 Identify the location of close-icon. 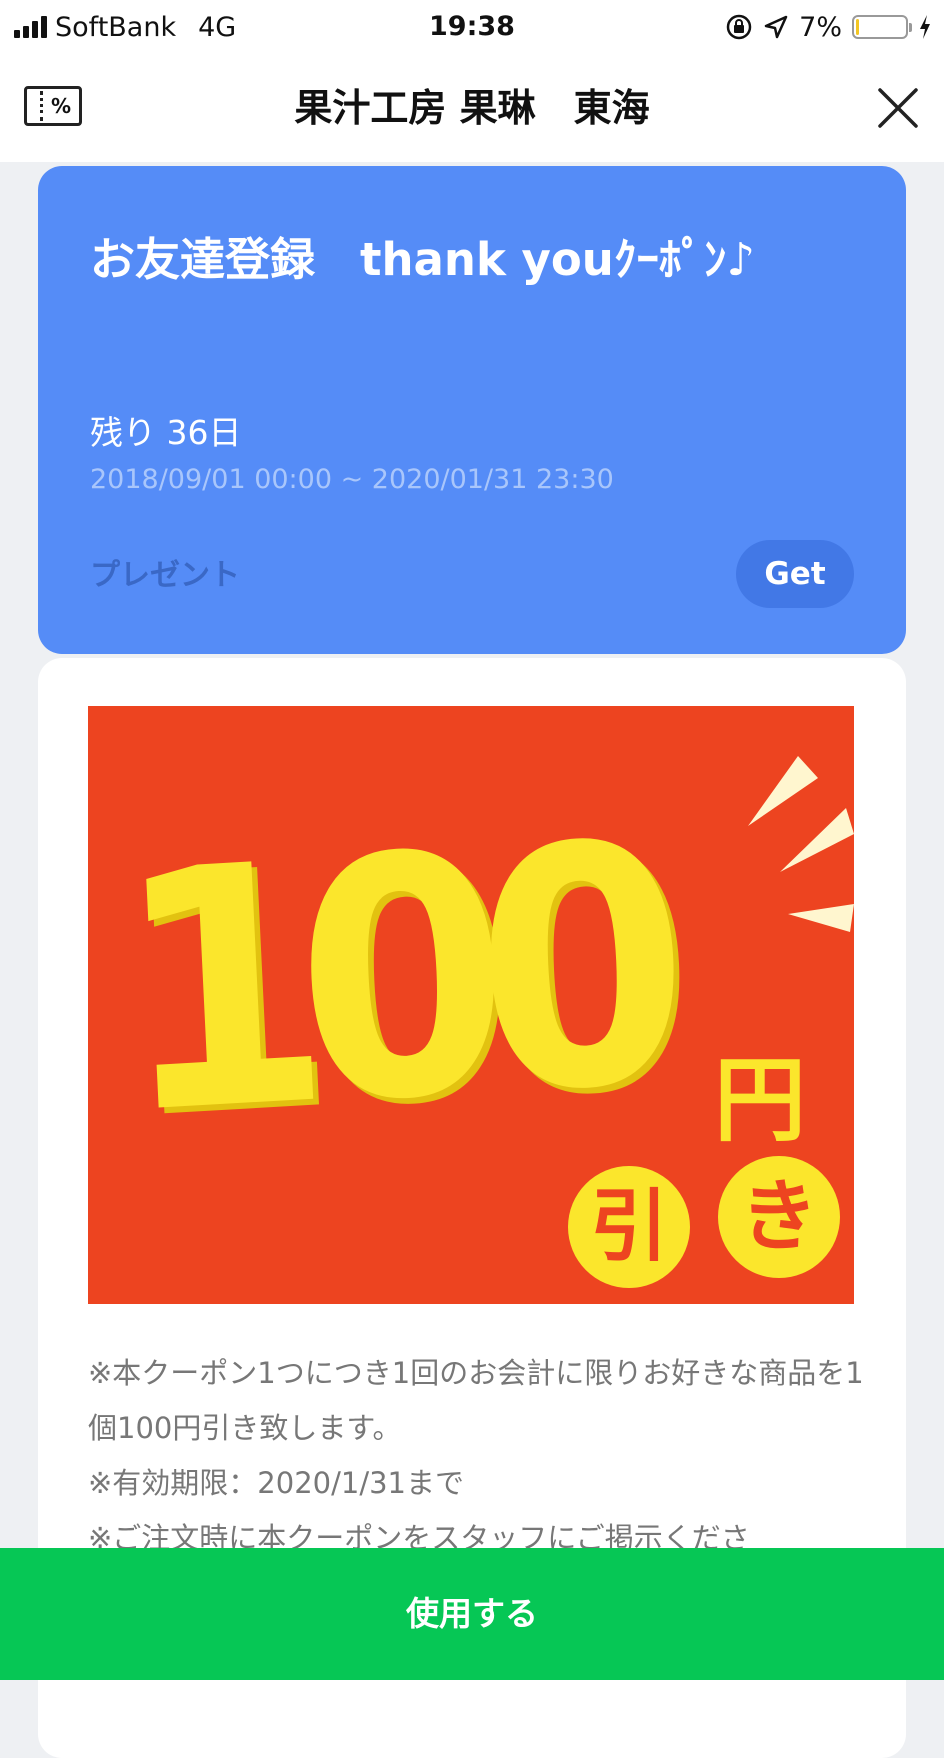
(898, 108).